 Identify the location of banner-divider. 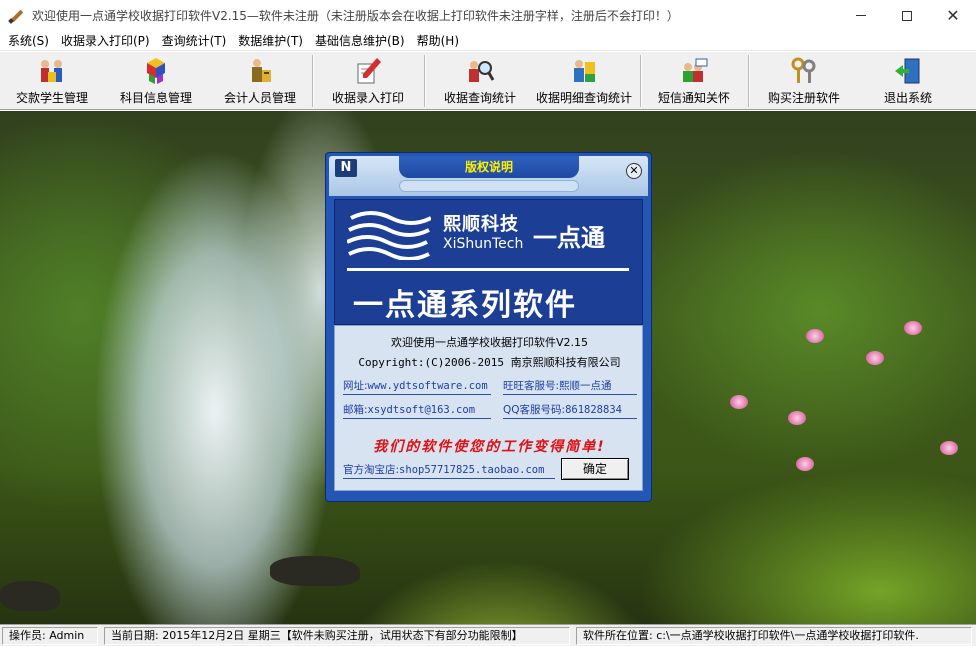
(488, 269).